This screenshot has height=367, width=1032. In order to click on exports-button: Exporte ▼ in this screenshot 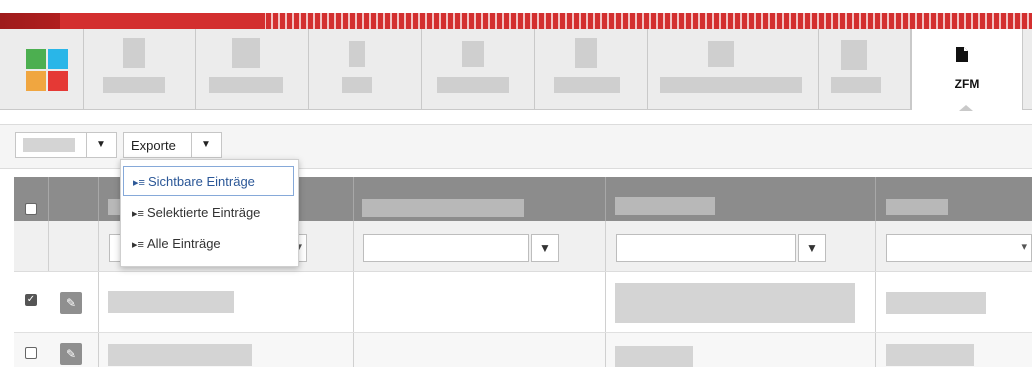, I will do `click(172, 145)`.